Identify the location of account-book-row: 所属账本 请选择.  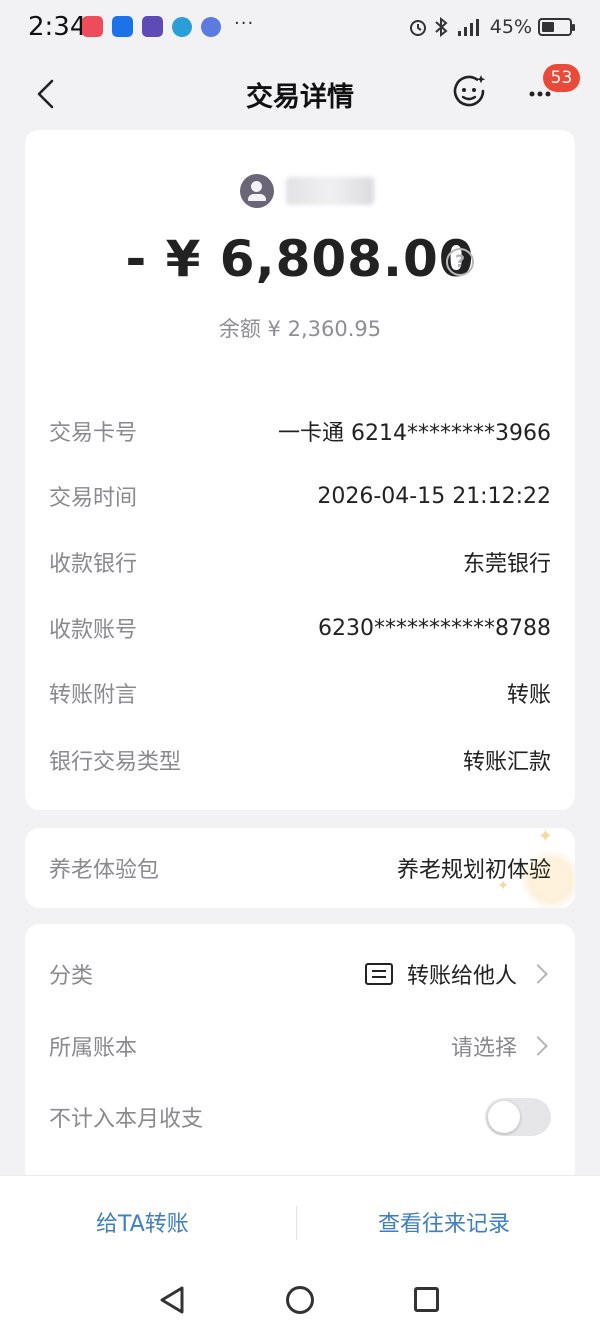
(300, 1046).